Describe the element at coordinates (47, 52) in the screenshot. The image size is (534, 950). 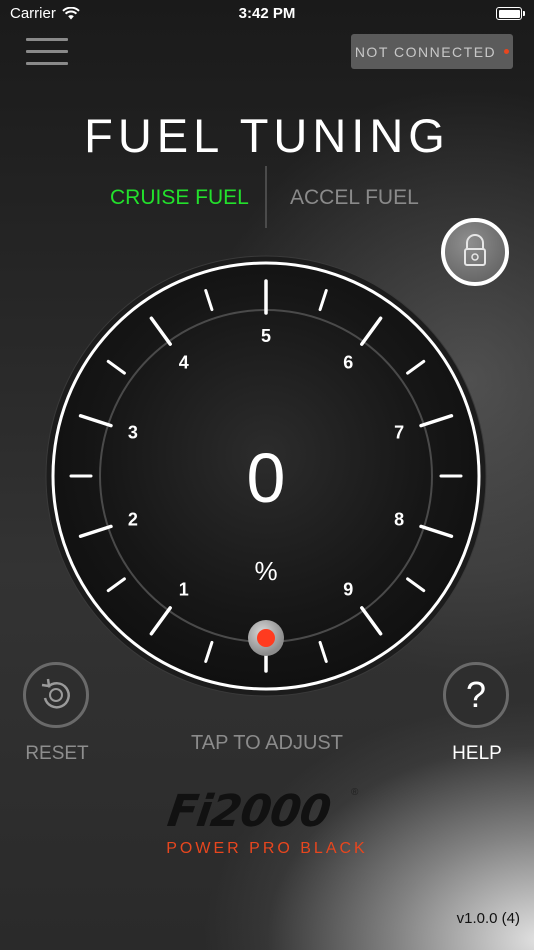
I see `hamburger-icon` at that location.